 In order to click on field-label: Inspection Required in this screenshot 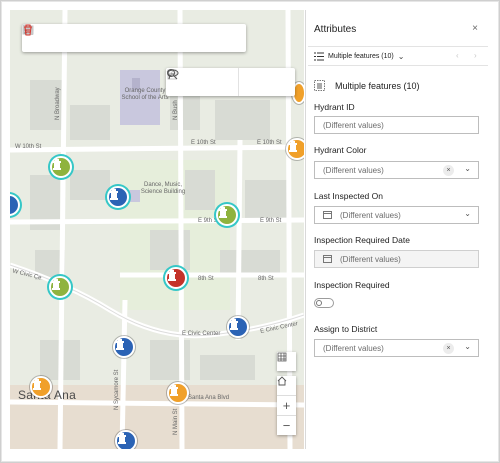, I will do `click(352, 285)`.